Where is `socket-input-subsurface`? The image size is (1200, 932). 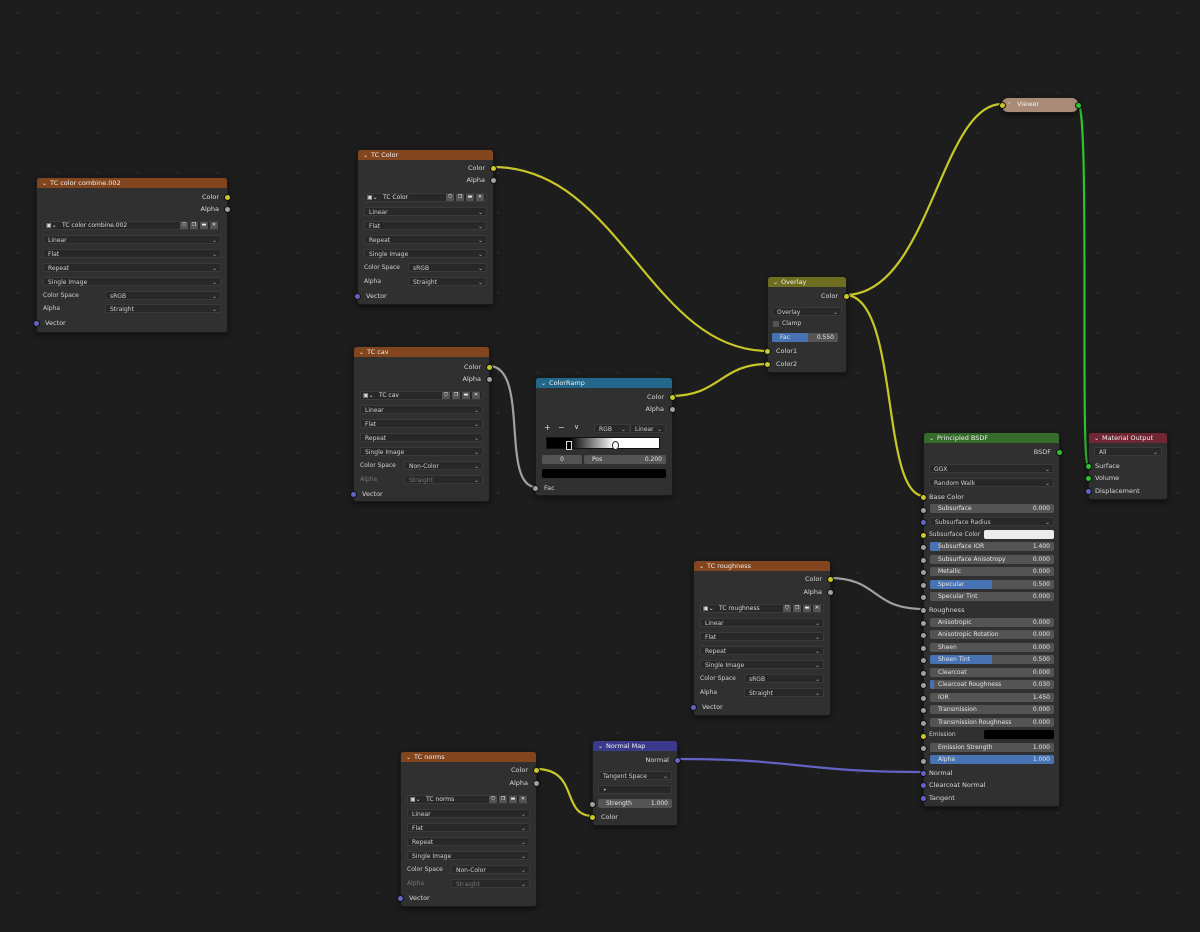 socket-input-subsurface is located at coordinates (923, 510).